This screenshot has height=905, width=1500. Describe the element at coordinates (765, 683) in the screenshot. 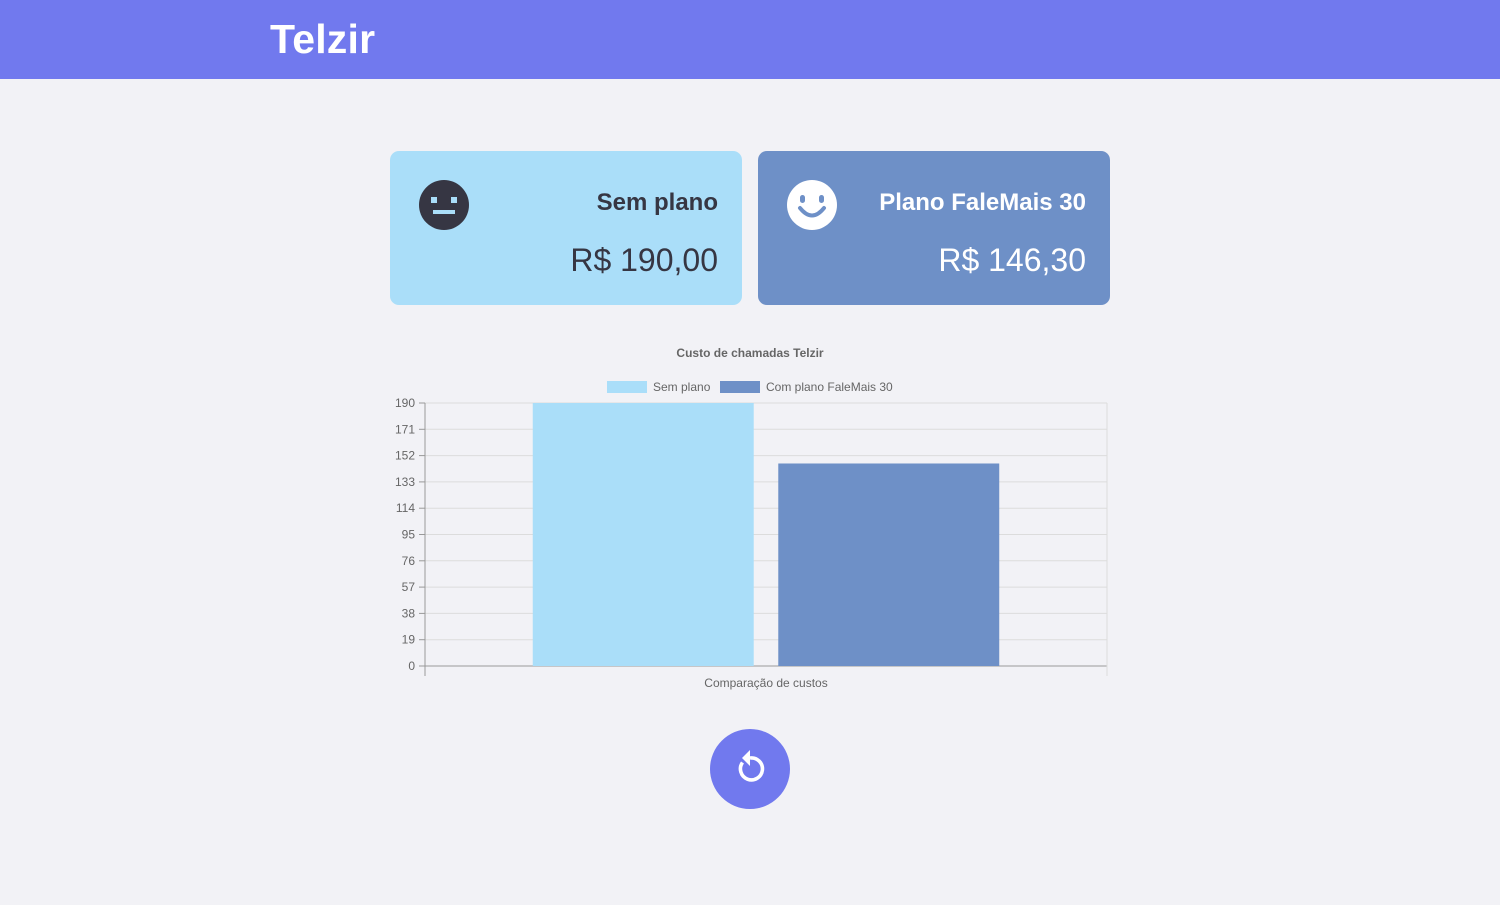

I see `x-axis-label: Comparação de custos` at that location.